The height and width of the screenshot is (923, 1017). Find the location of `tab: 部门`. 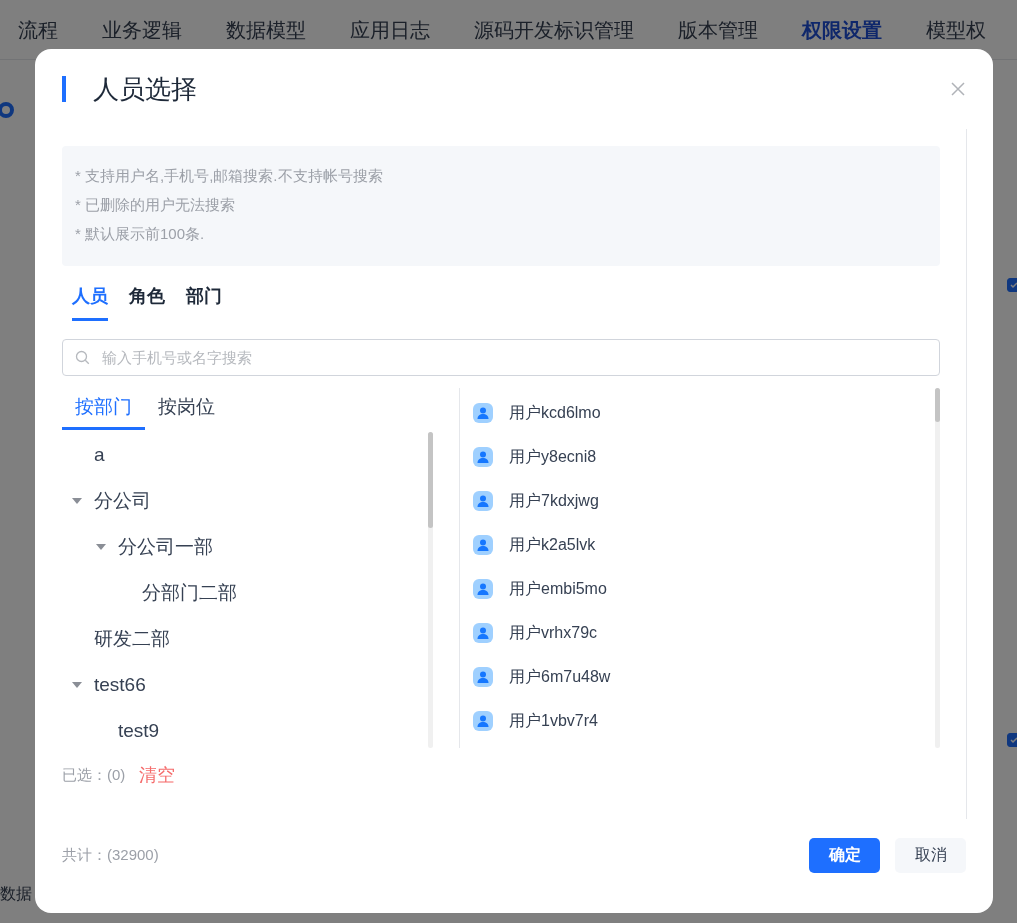

tab: 部门 is located at coordinates (204, 302).